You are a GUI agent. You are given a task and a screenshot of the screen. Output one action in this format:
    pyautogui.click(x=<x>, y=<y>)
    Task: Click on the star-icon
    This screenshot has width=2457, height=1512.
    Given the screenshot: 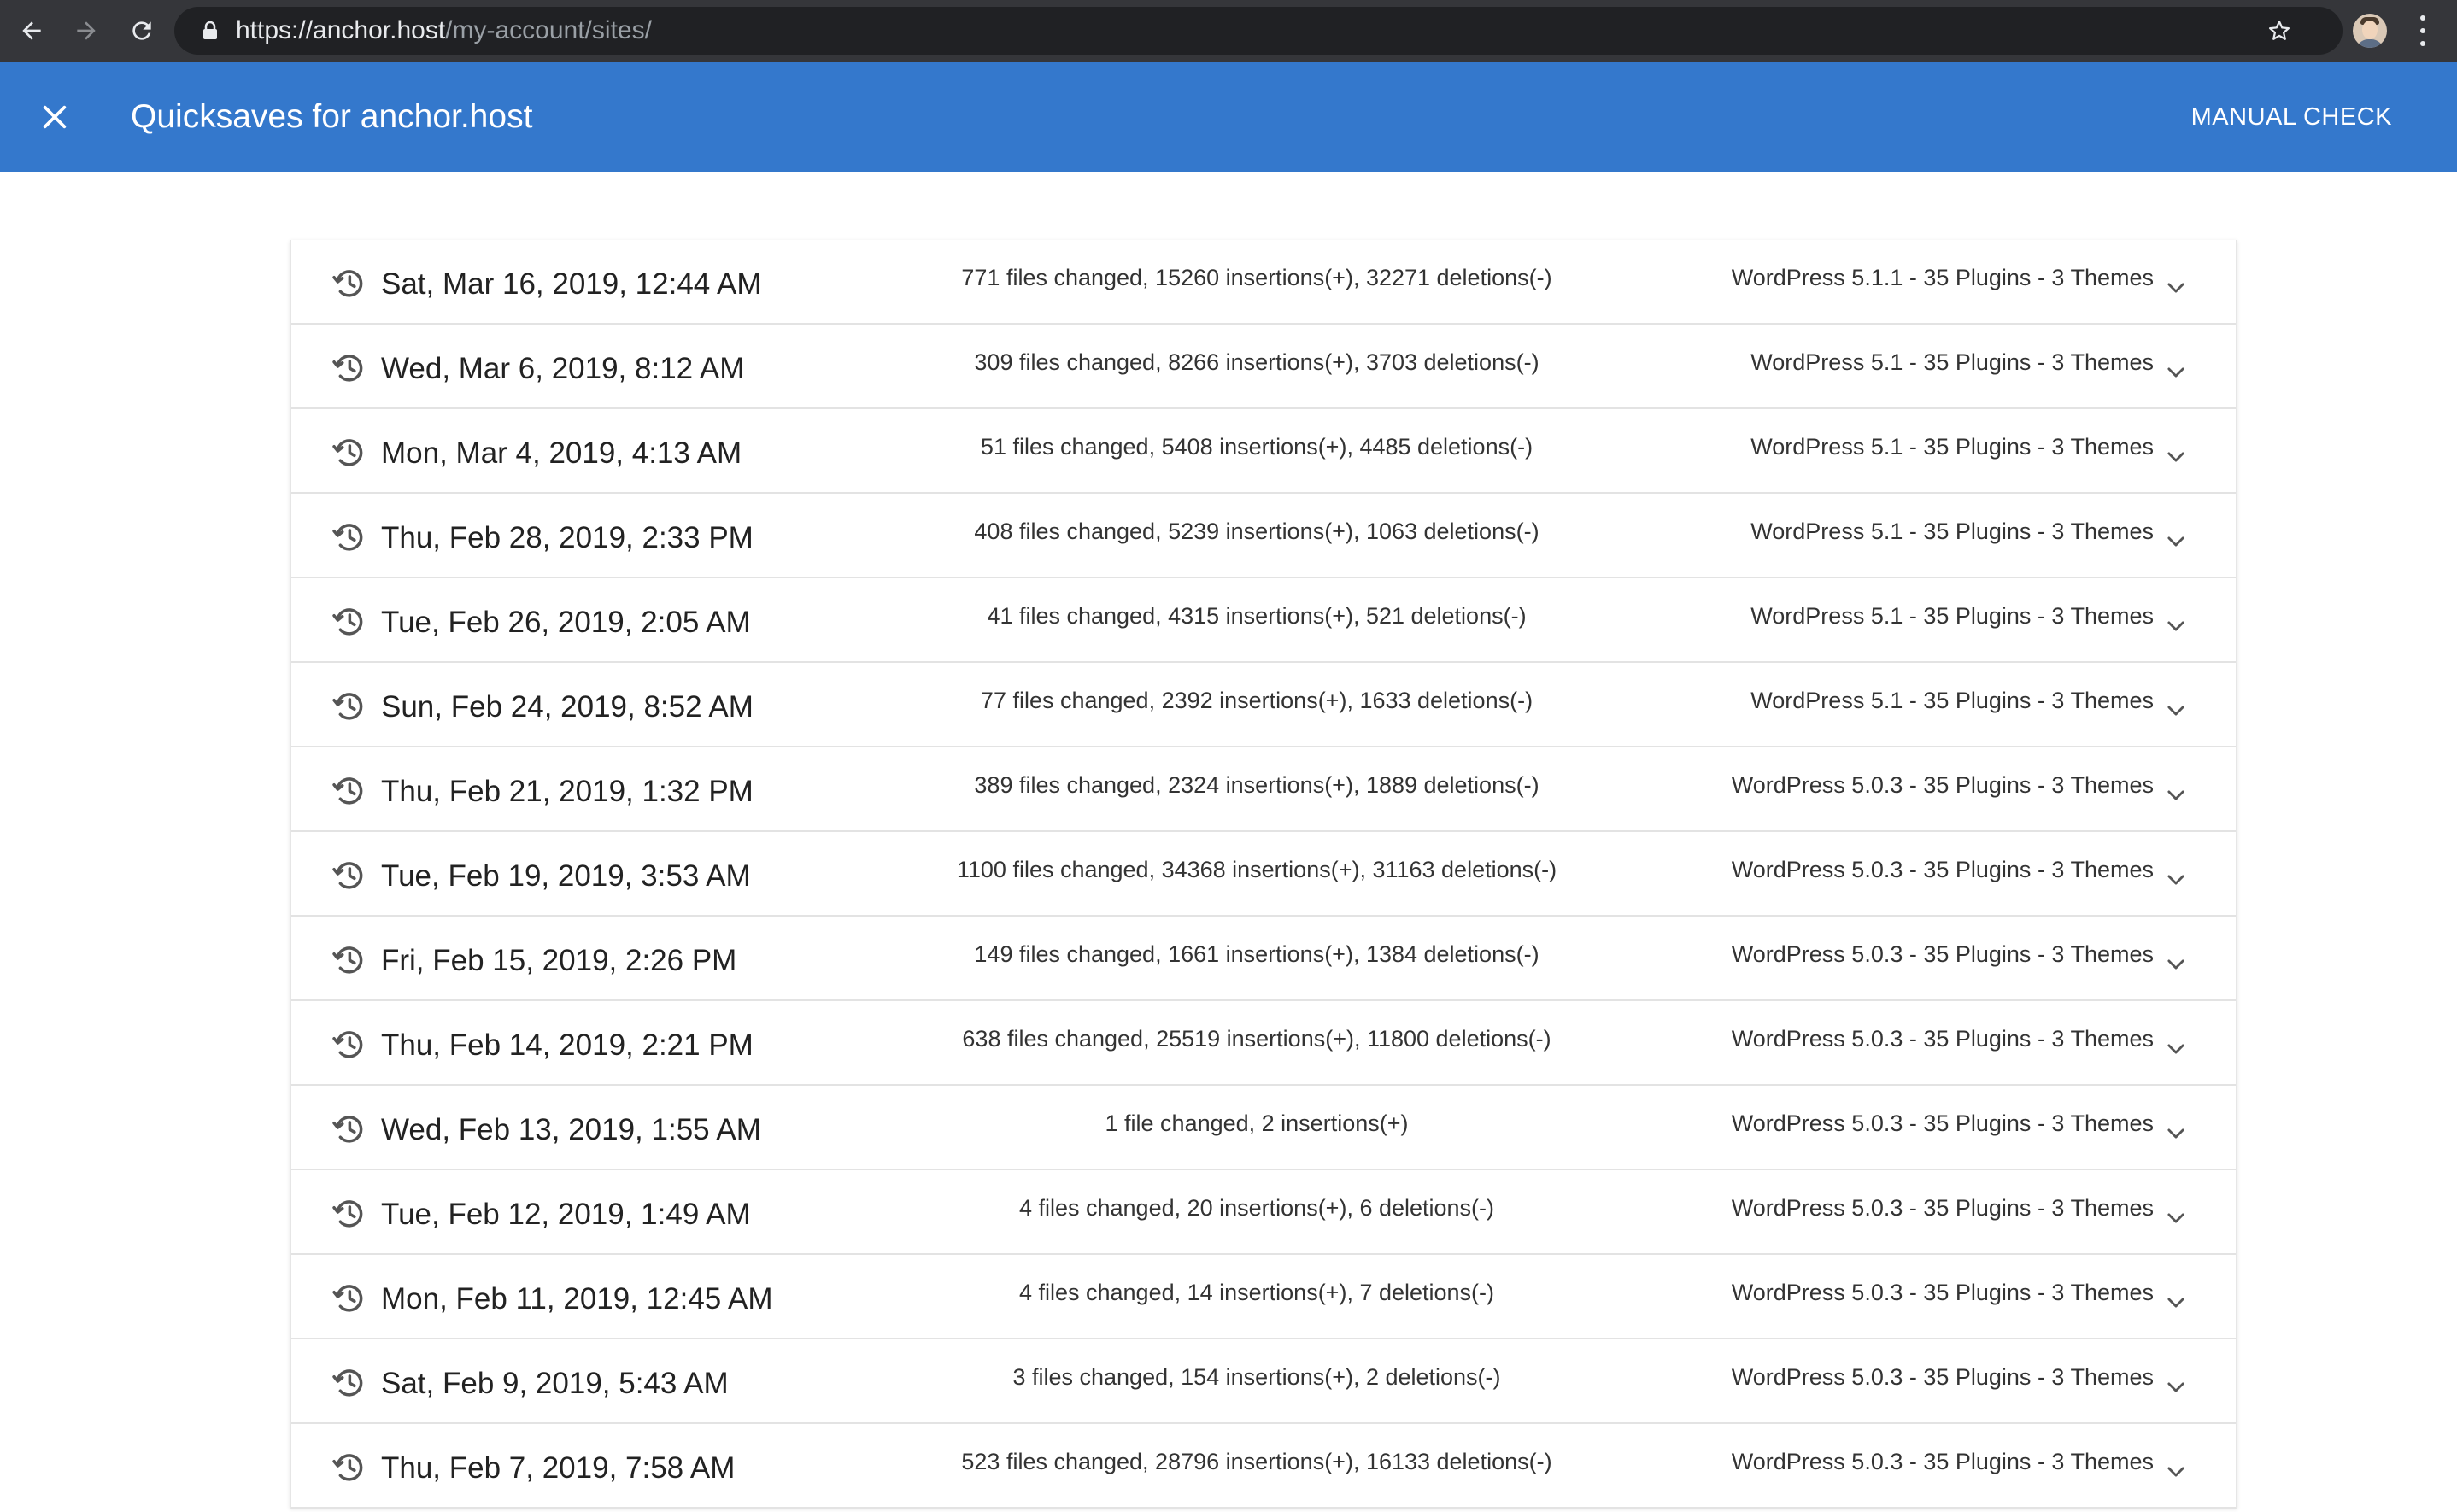 What is the action you would take?
    pyautogui.click(x=2279, y=30)
    